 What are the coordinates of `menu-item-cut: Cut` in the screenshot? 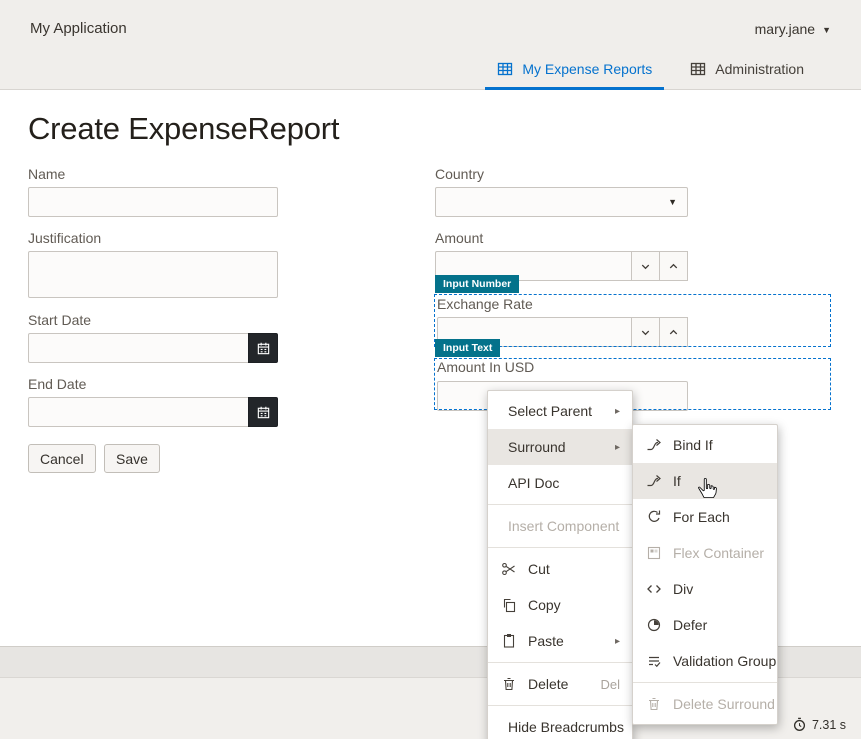 It's located at (560, 569).